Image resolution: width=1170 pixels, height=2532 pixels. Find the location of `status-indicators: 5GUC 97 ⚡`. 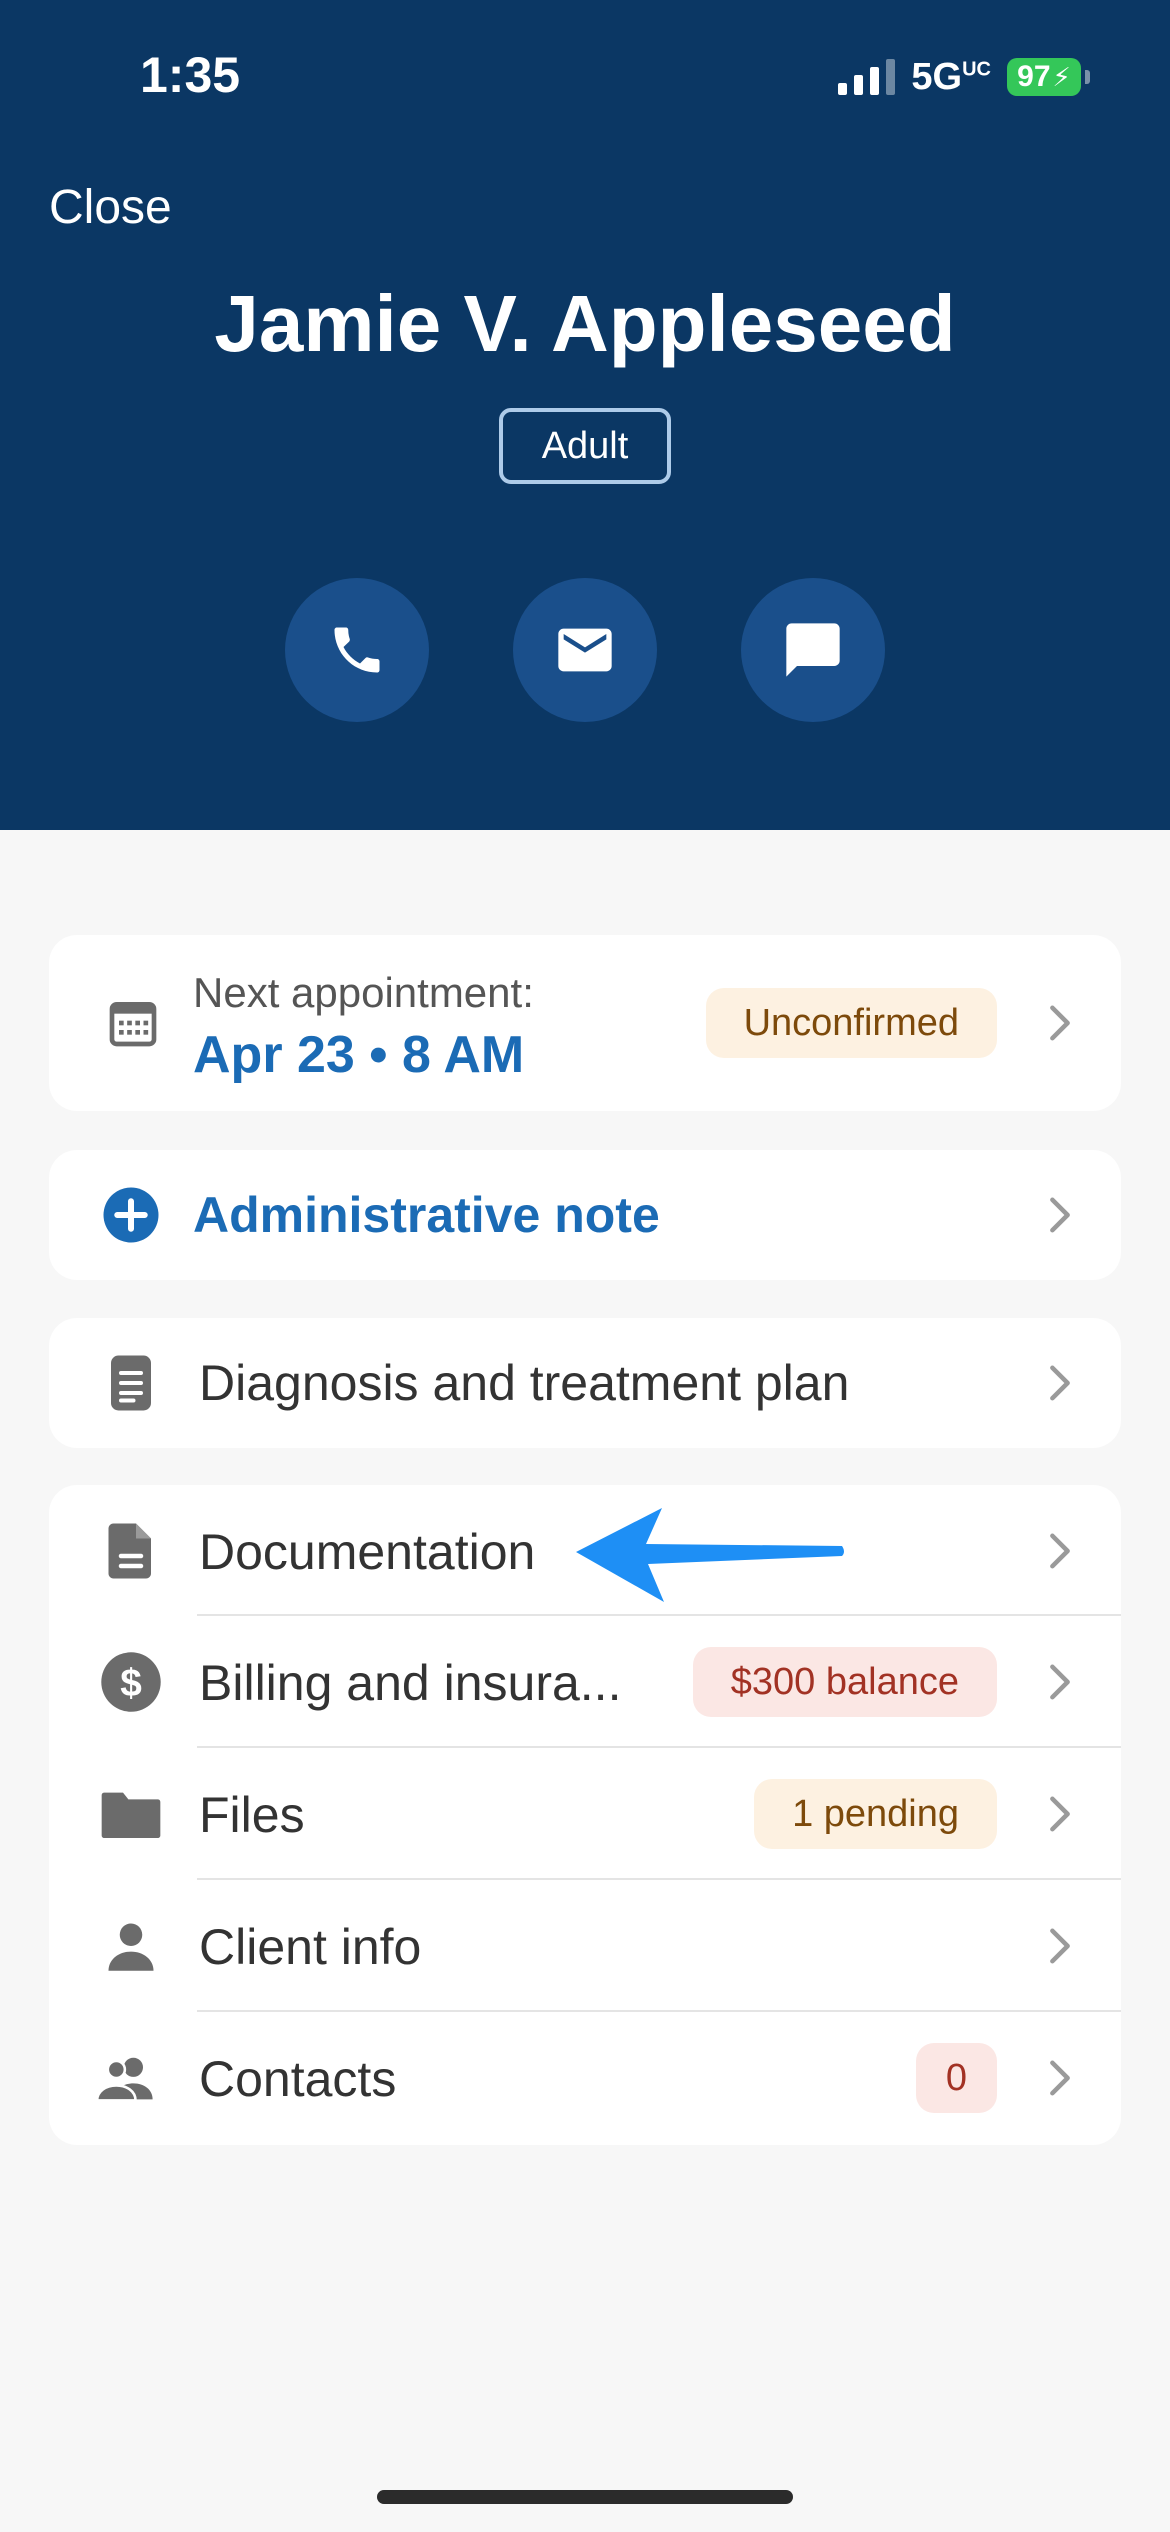

status-indicators: 5GUC 97 ⚡ is located at coordinates (964, 77).